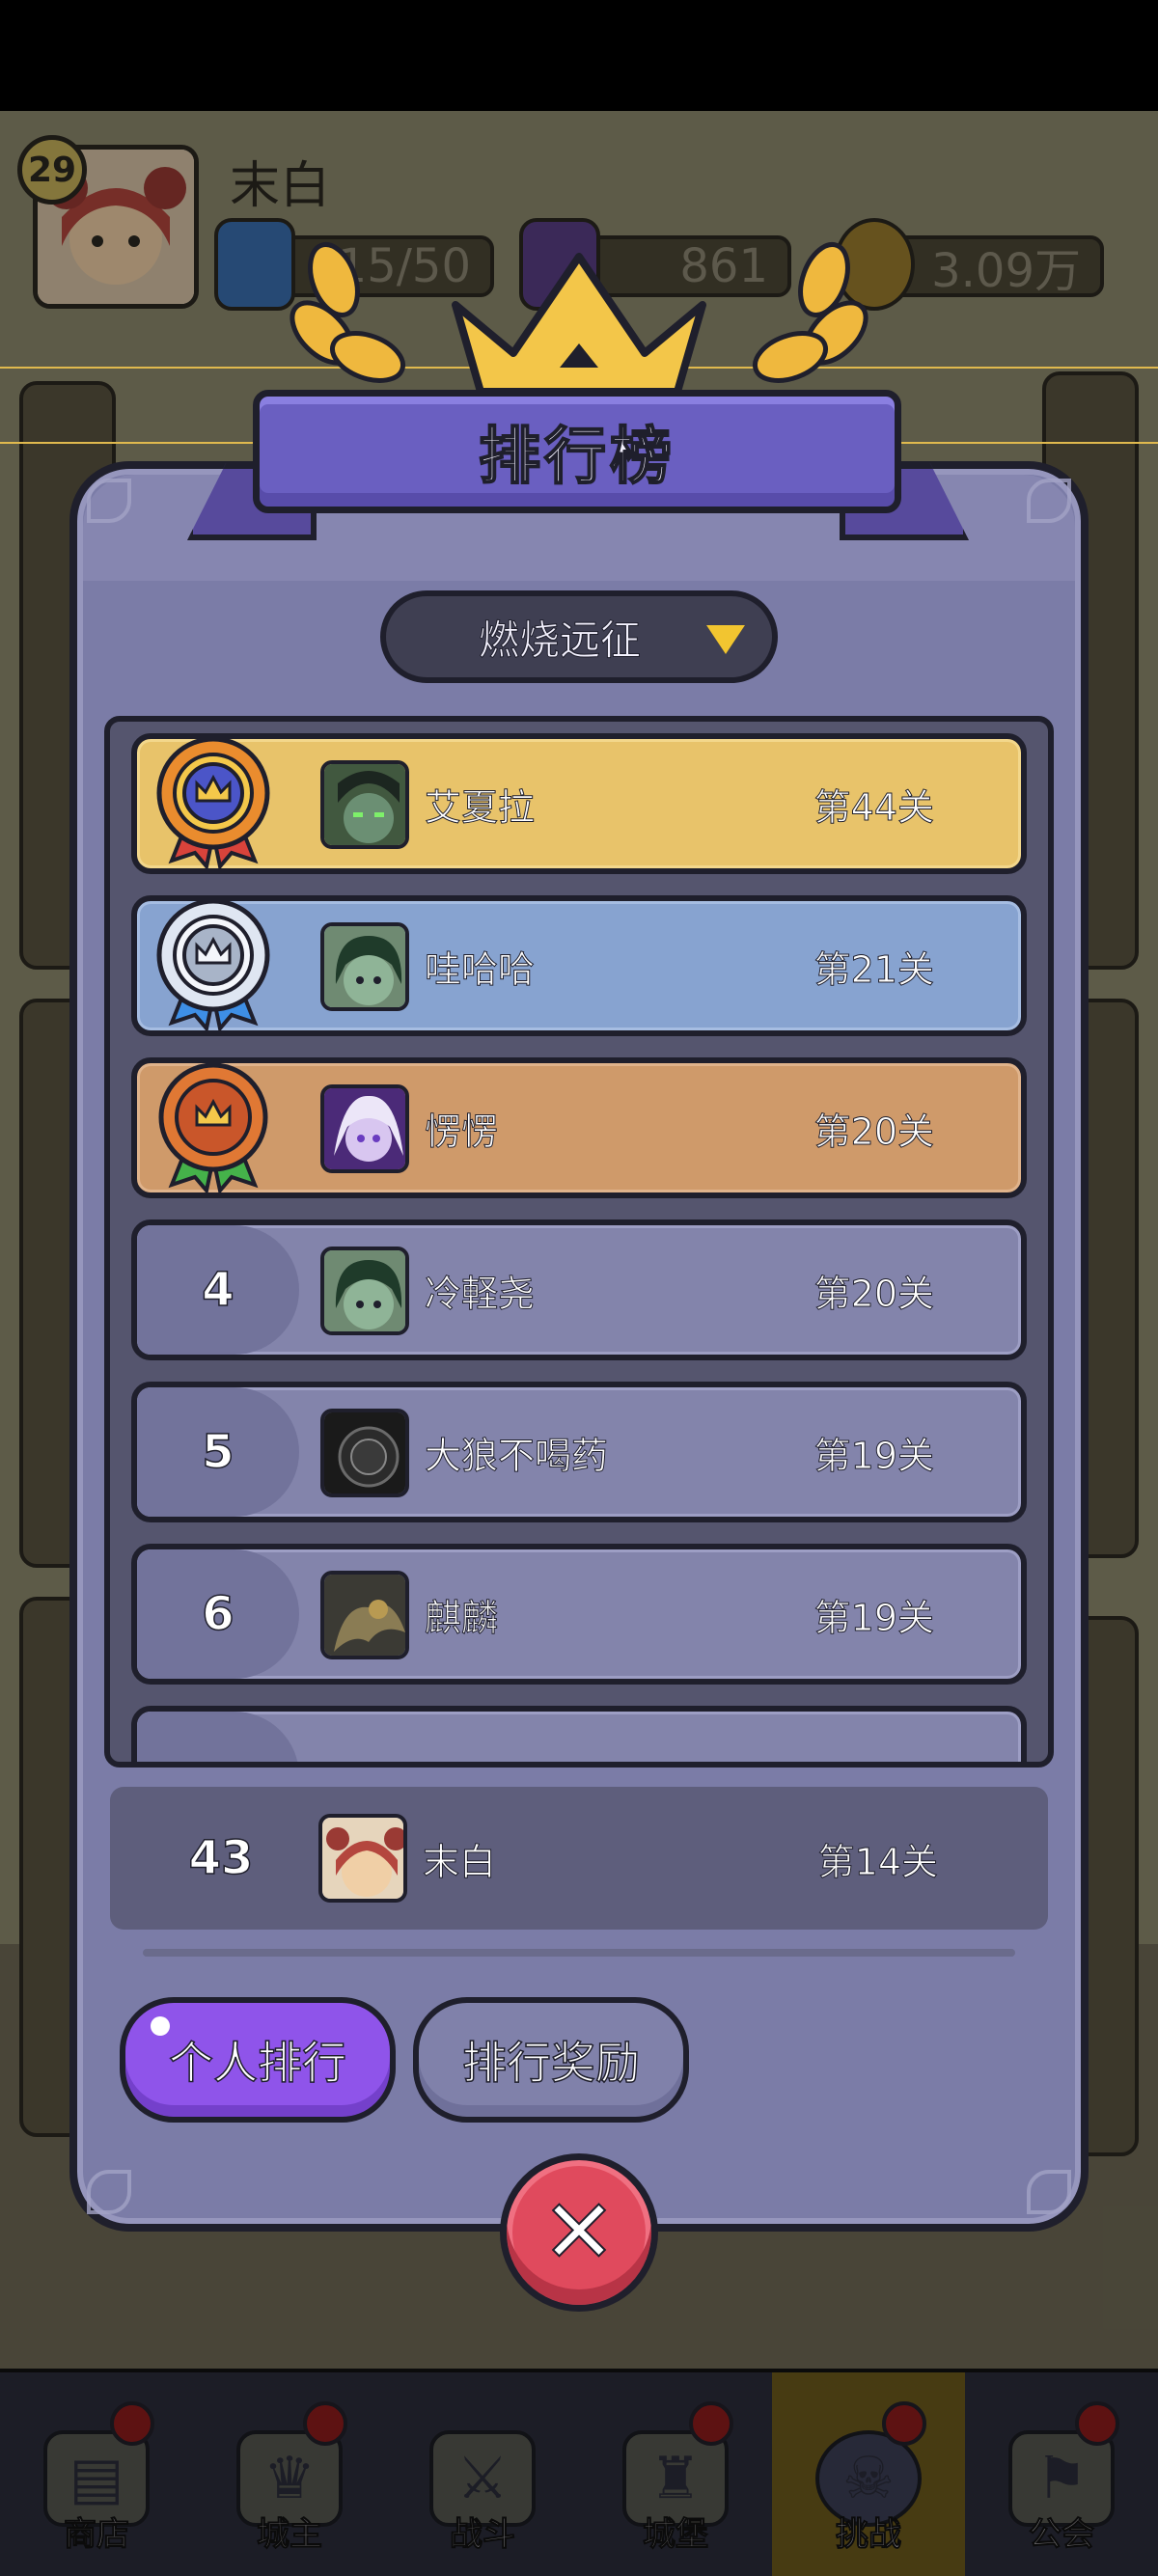 This screenshot has height=2576, width=1158. Describe the element at coordinates (579, 1128) in the screenshot. I see `ranking-row: 愣愣 第20关` at that location.